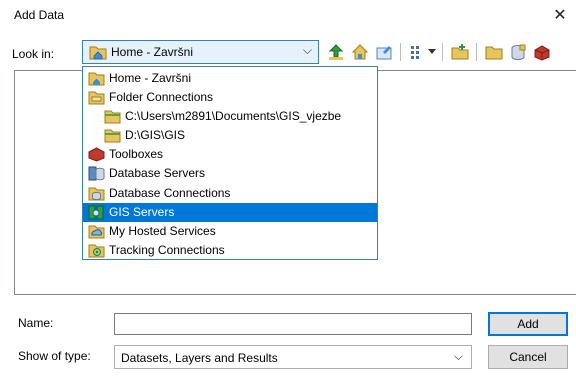 This screenshot has height=385, width=576. I want to click on catalog-button, so click(384, 52).